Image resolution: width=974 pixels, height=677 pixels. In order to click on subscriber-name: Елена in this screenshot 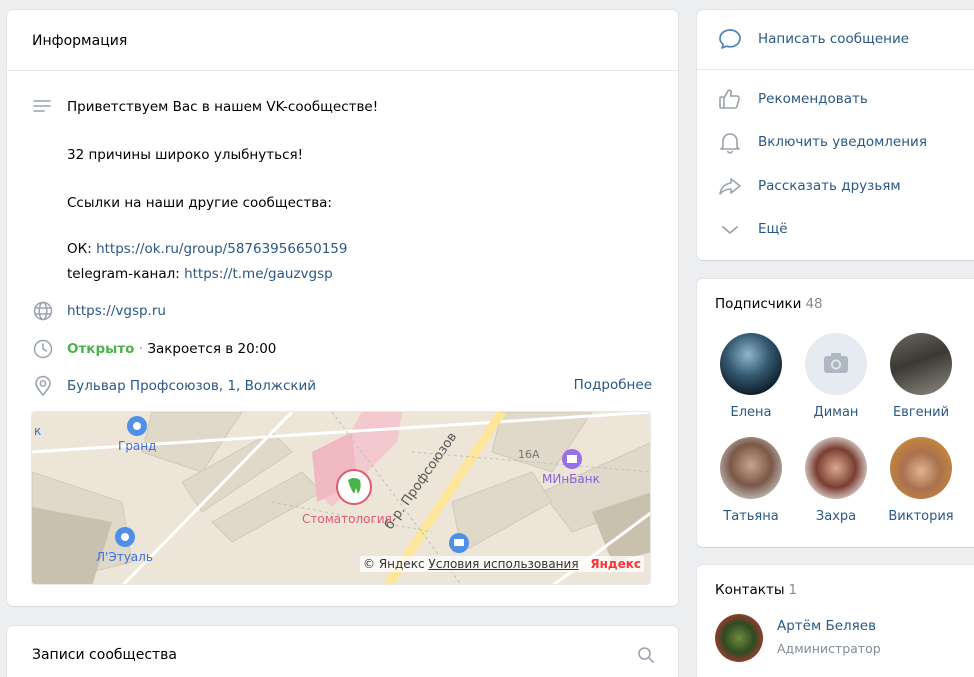, I will do `click(751, 412)`.